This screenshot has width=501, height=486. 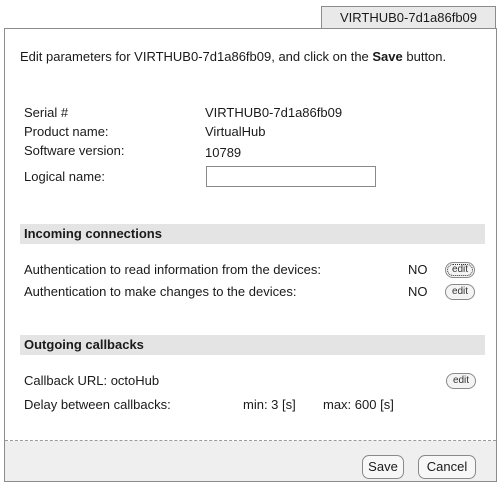 What do you see at coordinates (387, 56) in the screenshot?
I see `intro-save-word: Save` at bounding box center [387, 56].